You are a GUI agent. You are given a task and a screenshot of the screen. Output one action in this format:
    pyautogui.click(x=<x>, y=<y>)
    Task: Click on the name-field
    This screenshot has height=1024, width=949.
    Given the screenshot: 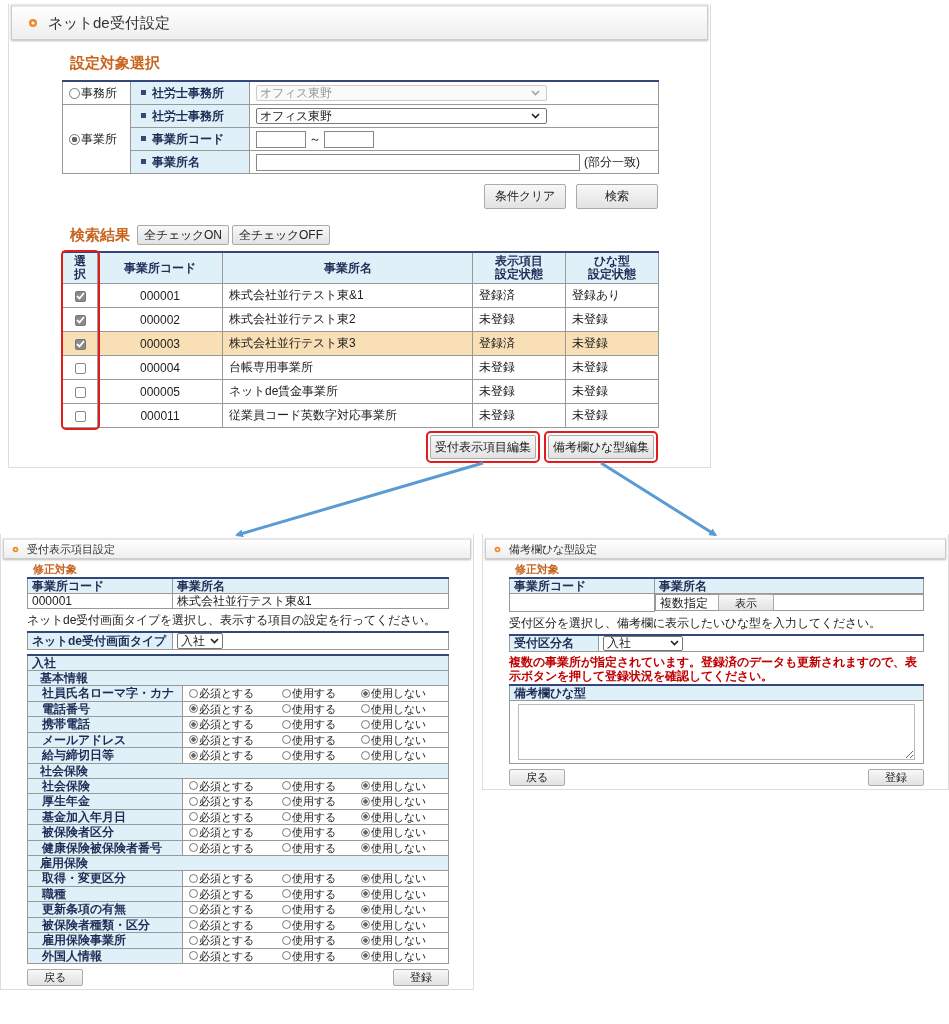 What is the action you would take?
    pyautogui.click(x=418, y=162)
    